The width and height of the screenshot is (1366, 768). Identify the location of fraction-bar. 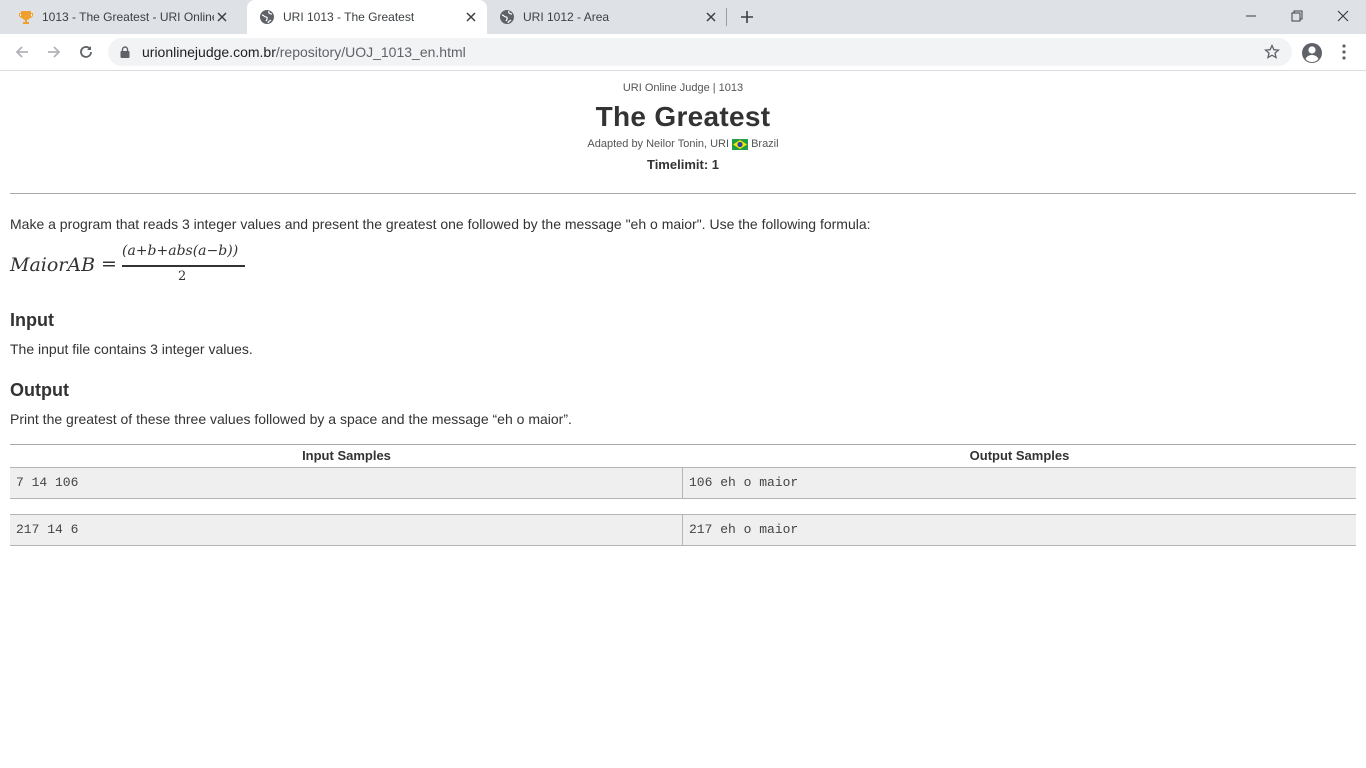
(183, 266).